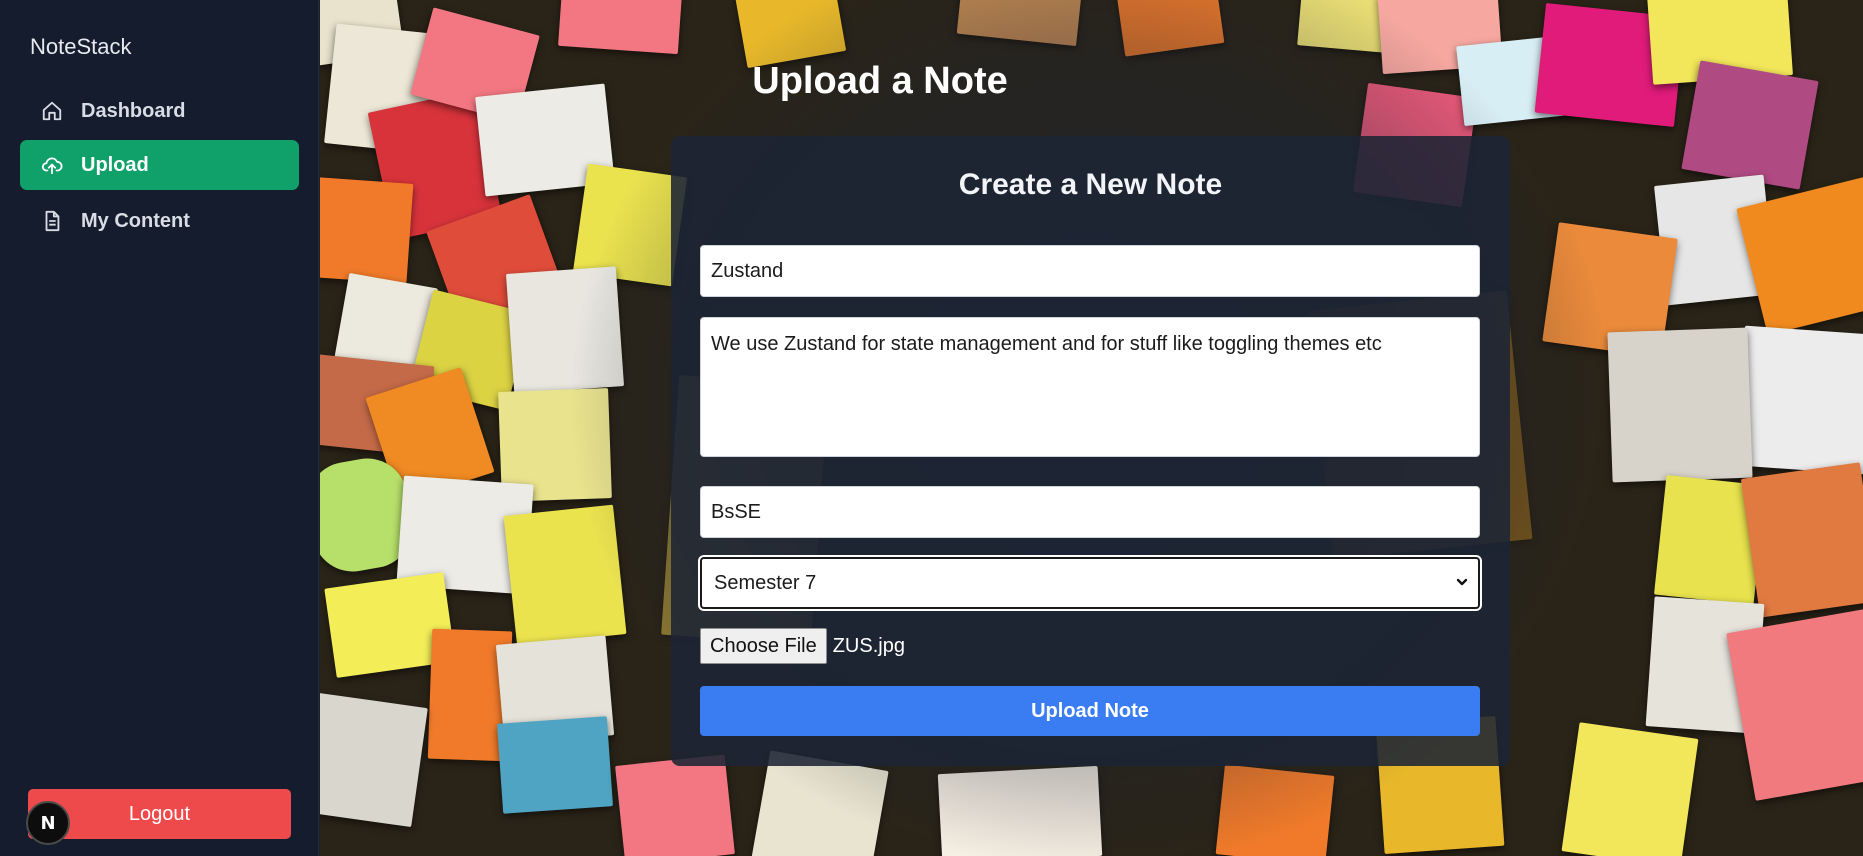 This screenshot has width=1863, height=856. I want to click on framework-badge: N, so click(48, 823).